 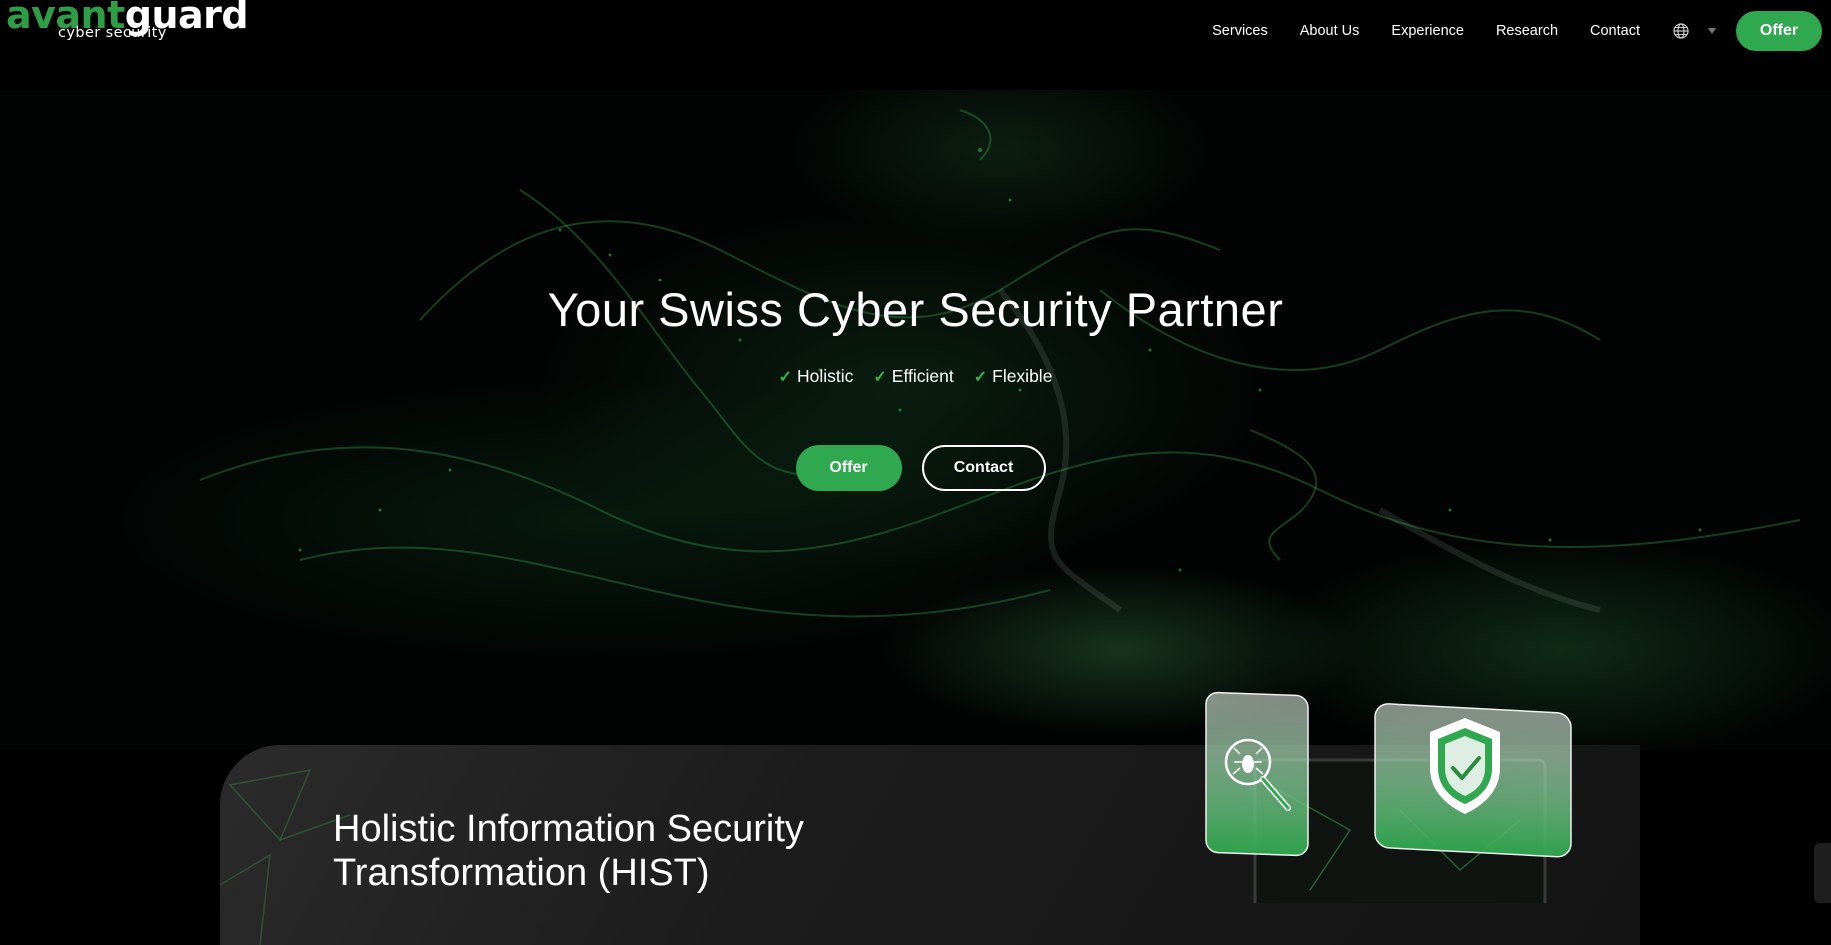 I want to click on offer-button: Offer, so click(x=848, y=468).